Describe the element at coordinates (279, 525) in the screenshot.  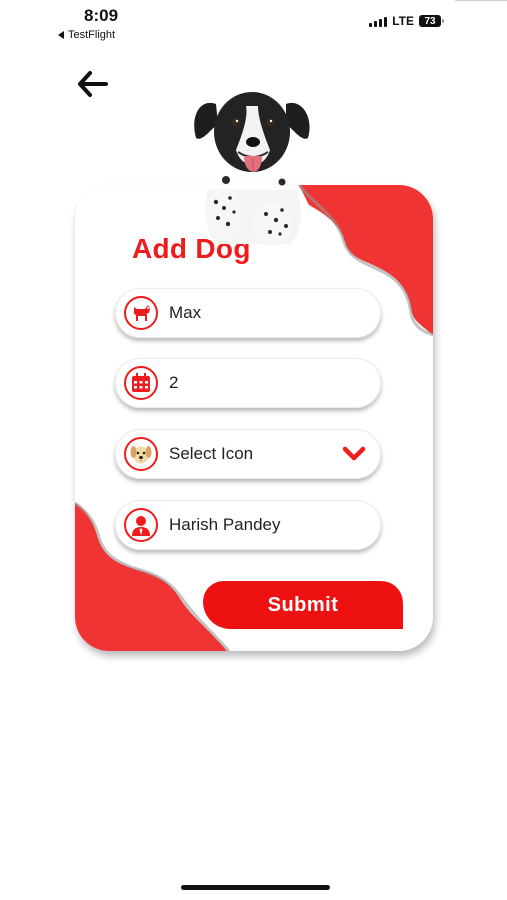
I see `owner-name-input` at that location.